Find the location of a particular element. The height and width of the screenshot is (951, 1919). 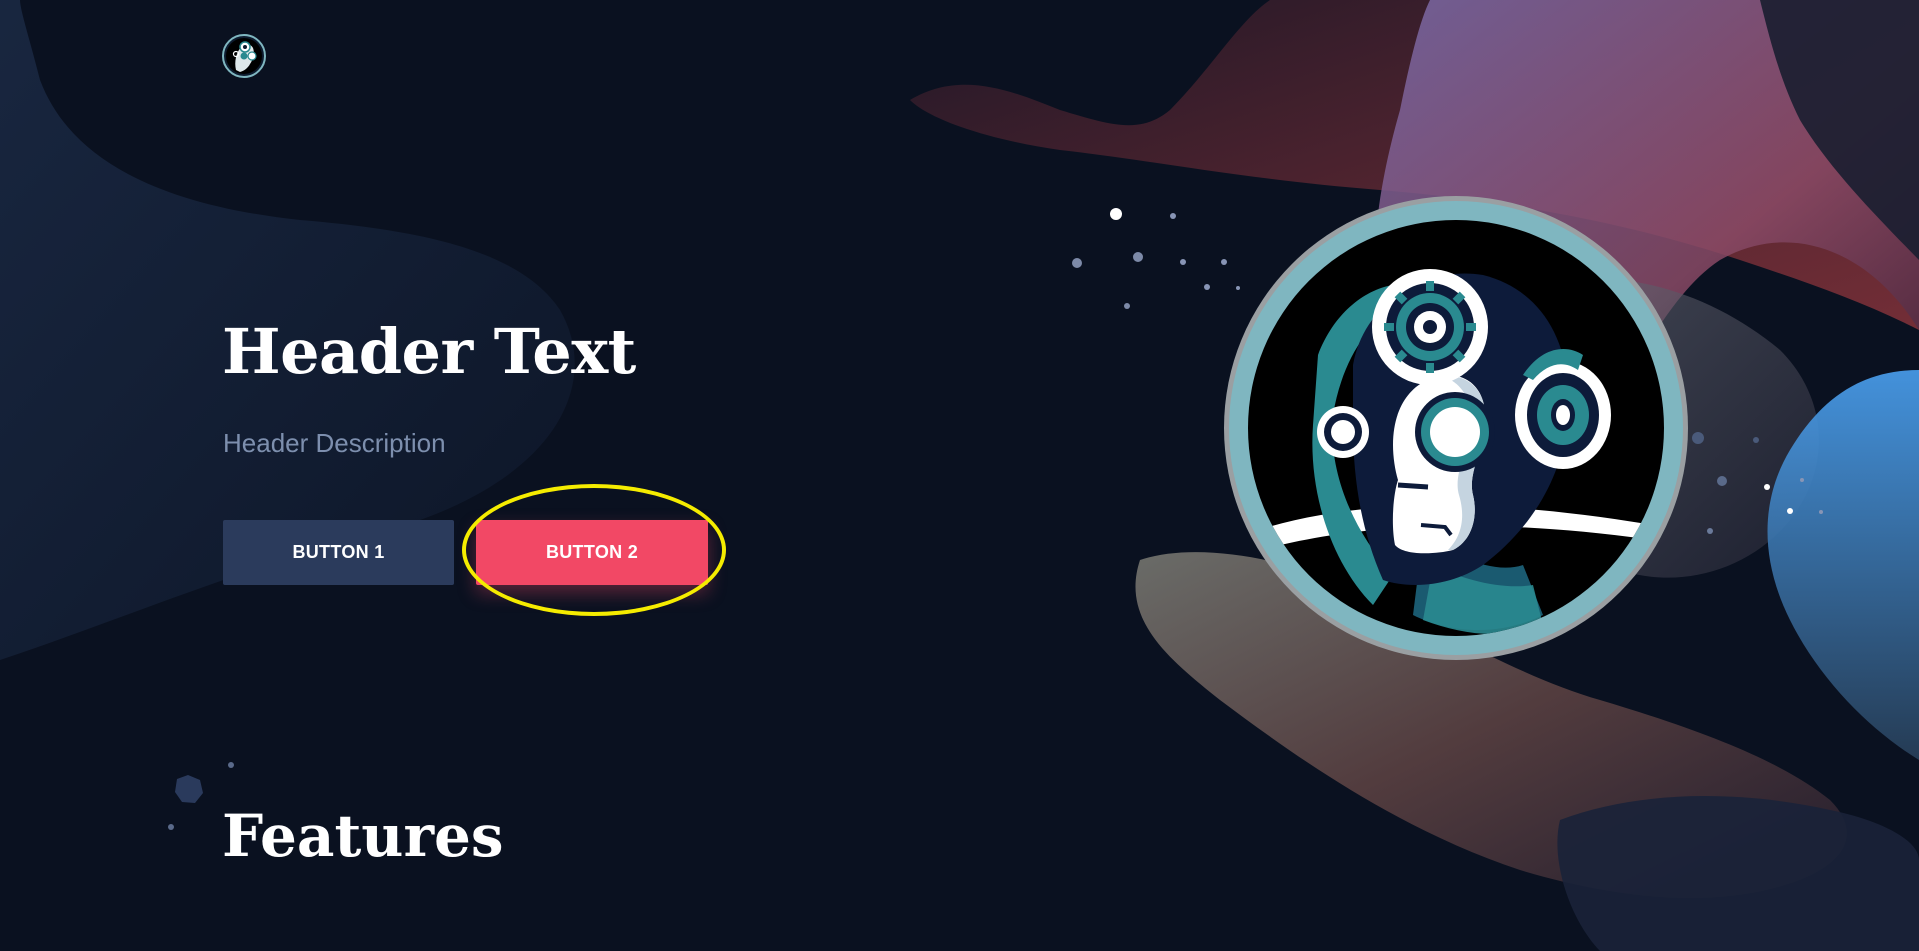

robot-head-logo-icon is located at coordinates (244, 56).